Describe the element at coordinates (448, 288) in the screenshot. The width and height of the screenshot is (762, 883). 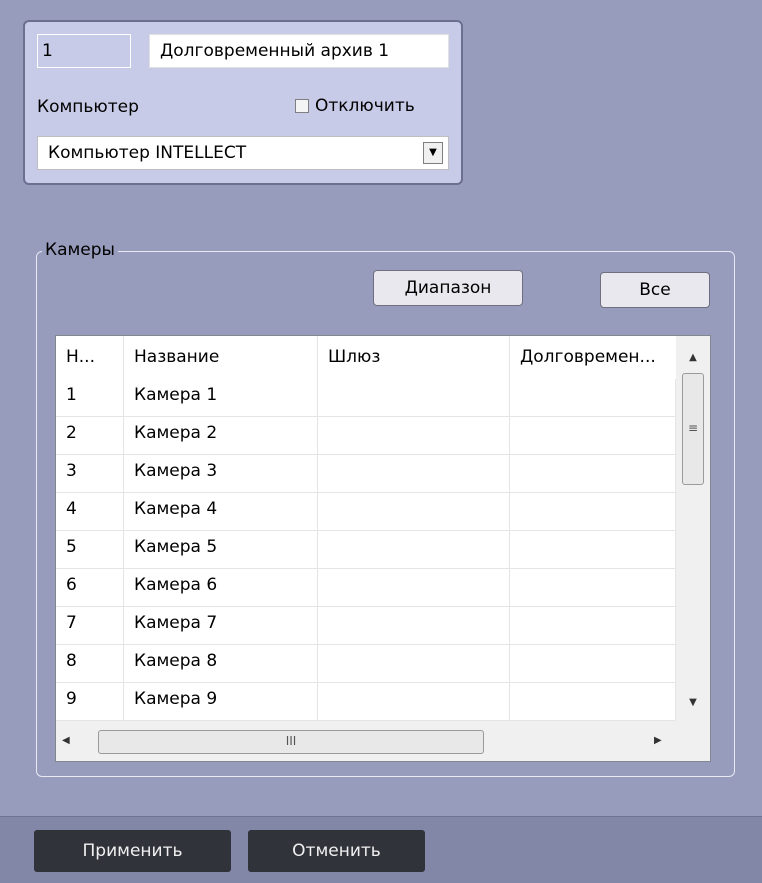
I see `range-button: Диапазон` at that location.